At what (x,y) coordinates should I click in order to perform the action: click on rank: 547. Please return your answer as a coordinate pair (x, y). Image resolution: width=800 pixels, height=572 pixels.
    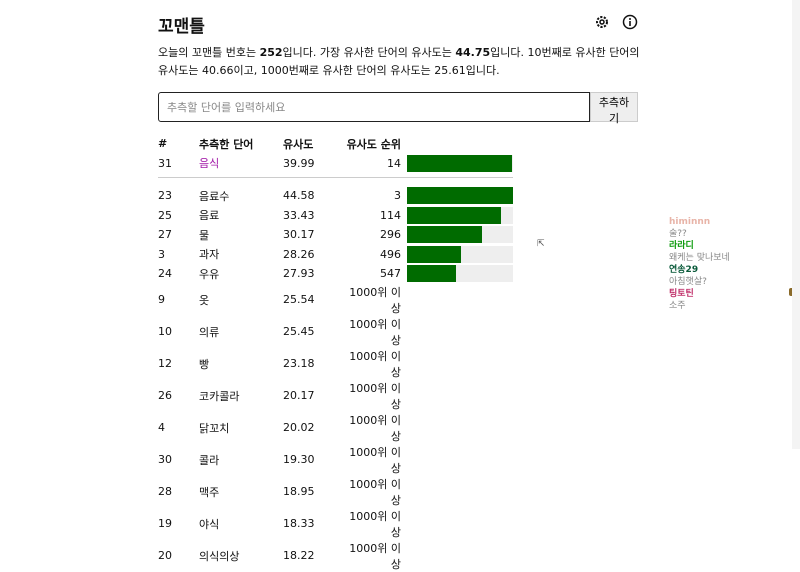
    Looking at the image, I should click on (390, 274).